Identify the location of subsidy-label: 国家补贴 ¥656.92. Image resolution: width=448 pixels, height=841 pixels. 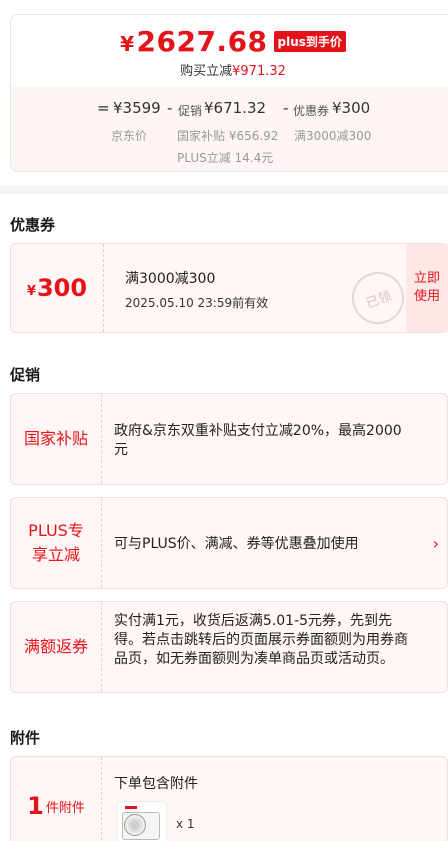
(228, 136).